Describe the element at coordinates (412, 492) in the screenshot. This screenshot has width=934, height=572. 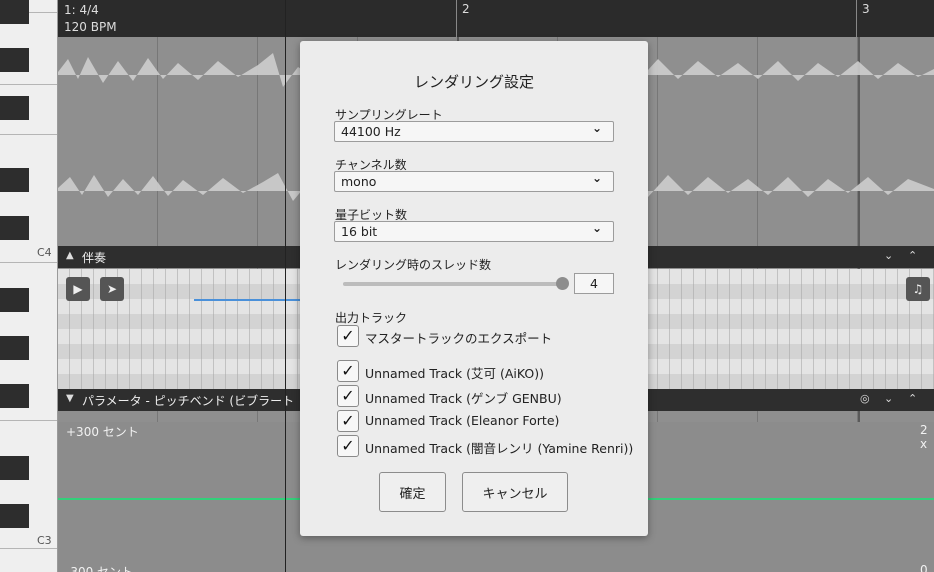
I see `confirm-button: 確定` at that location.